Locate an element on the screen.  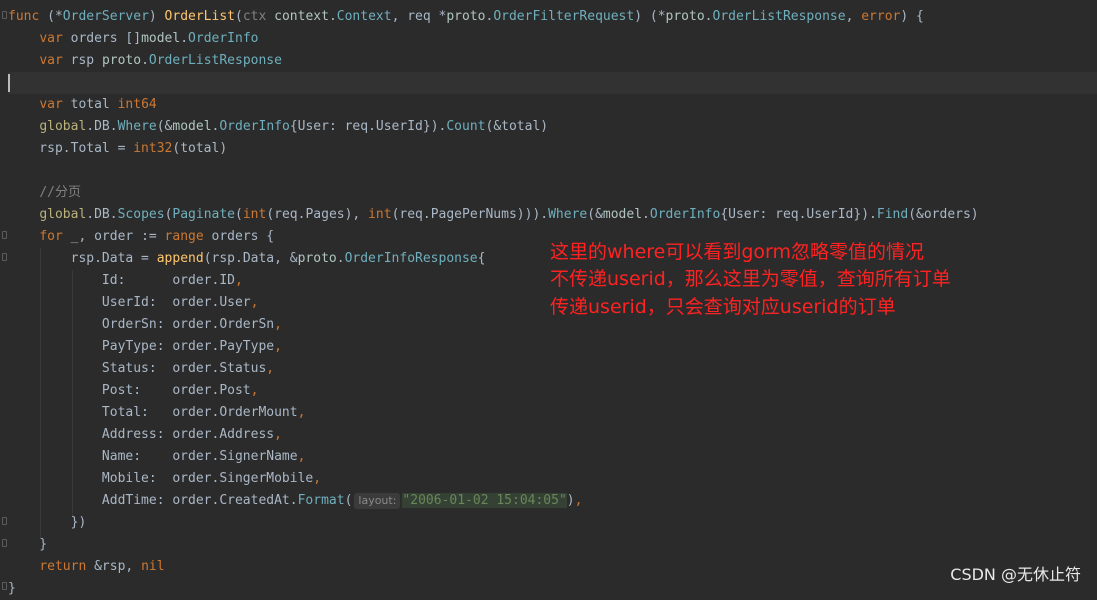
code-token: Count is located at coordinates (466, 126).